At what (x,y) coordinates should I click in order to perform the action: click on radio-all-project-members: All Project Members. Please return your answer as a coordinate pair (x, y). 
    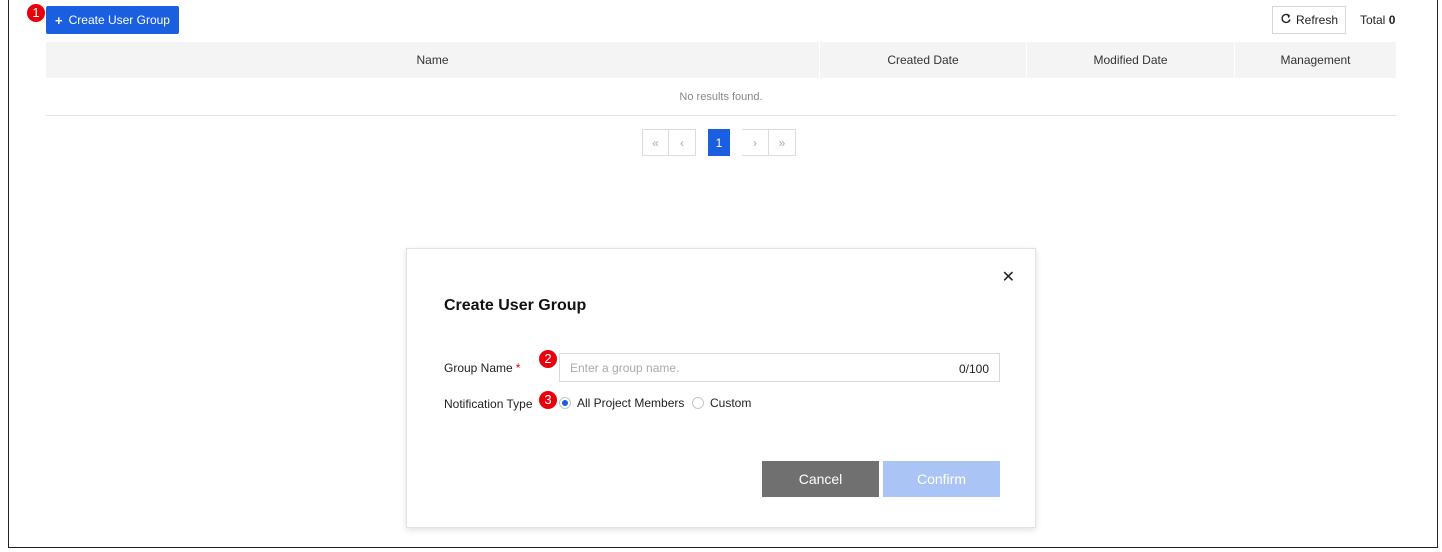
    Looking at the image, I should click on (621, 403).